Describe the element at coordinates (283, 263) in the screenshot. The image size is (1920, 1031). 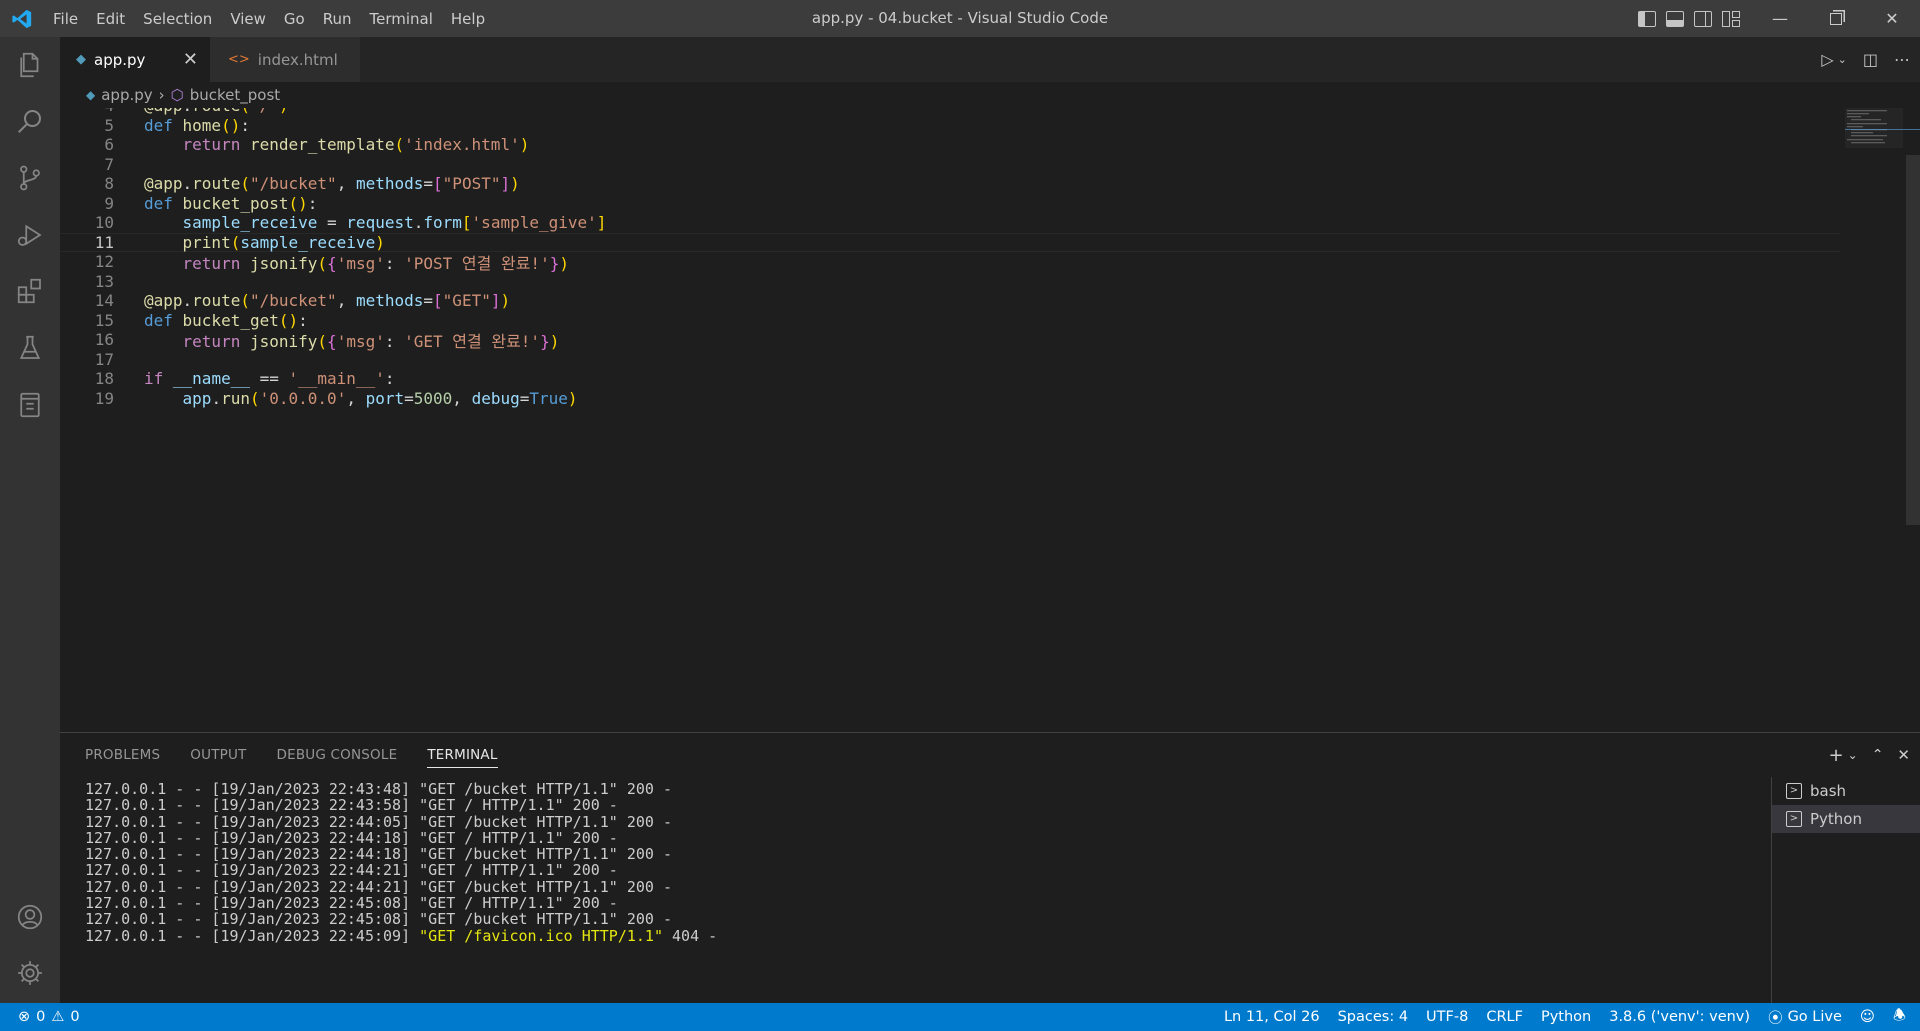
I see `code-token: jsonify` at that location.